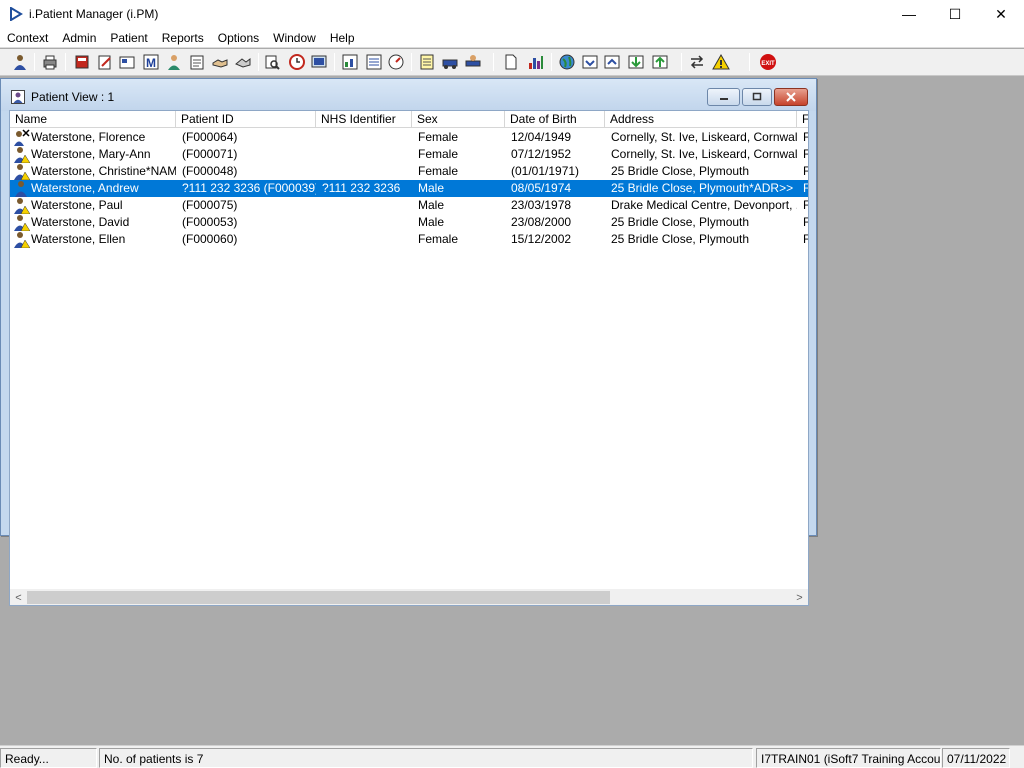 The width and height of the screenshot is (1024, 768). What do you see at coordinates (82, 62) in the screenshot?
I see `book-button` at bounding box center [82, 62].